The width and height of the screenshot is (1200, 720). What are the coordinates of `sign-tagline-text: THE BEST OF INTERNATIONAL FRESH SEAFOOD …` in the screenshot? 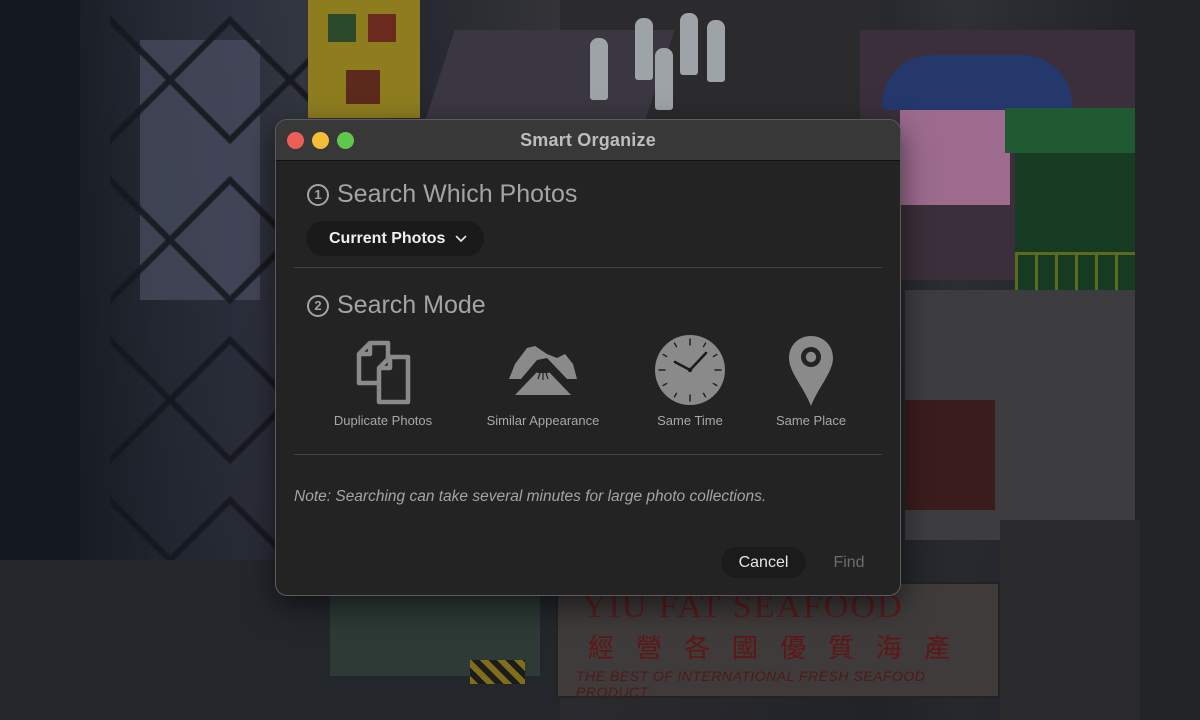 It's located at (751, 684).